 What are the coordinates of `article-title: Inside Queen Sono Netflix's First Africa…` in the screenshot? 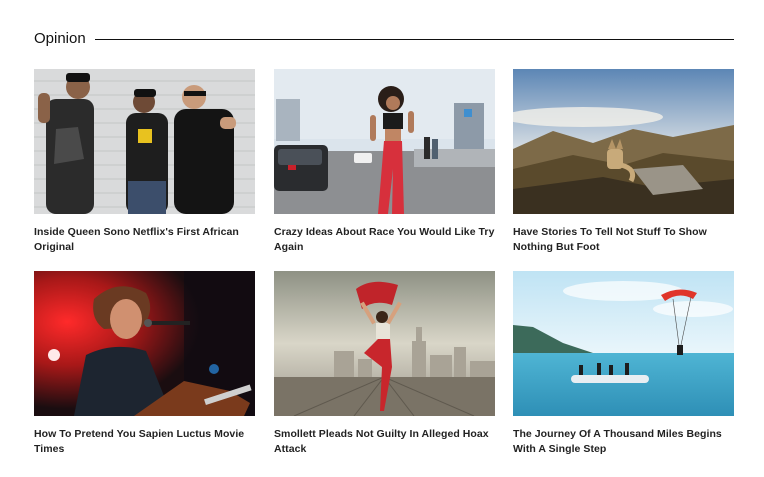 It's located at (144, 240).